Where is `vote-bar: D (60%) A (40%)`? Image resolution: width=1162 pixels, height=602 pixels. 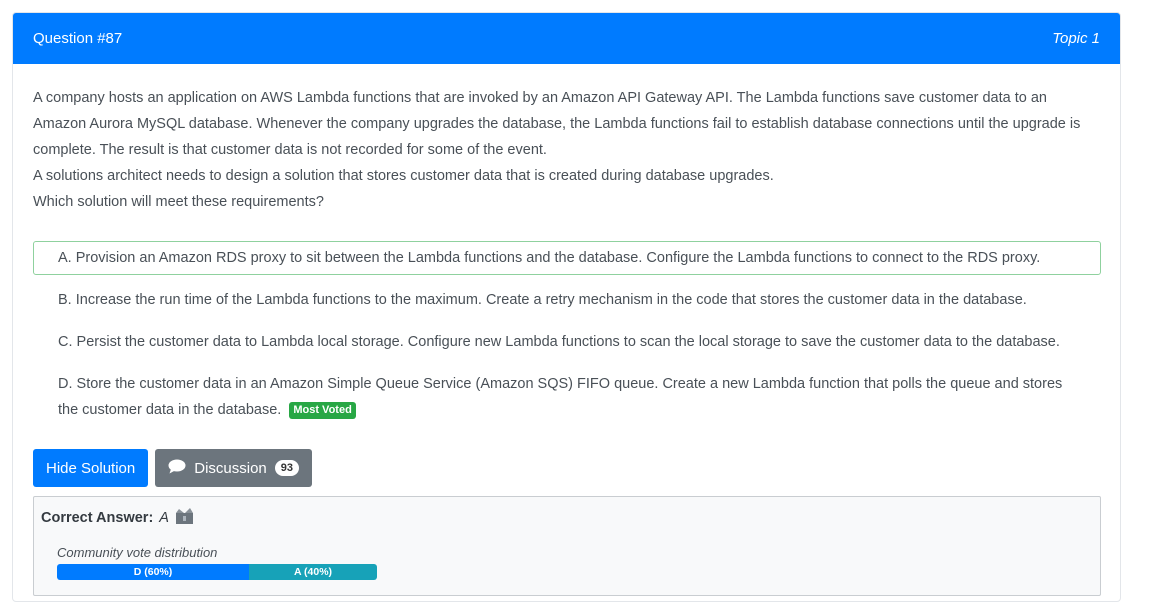 vote-bar: D (60%) A (40%) is located at coordinates (217, 572).